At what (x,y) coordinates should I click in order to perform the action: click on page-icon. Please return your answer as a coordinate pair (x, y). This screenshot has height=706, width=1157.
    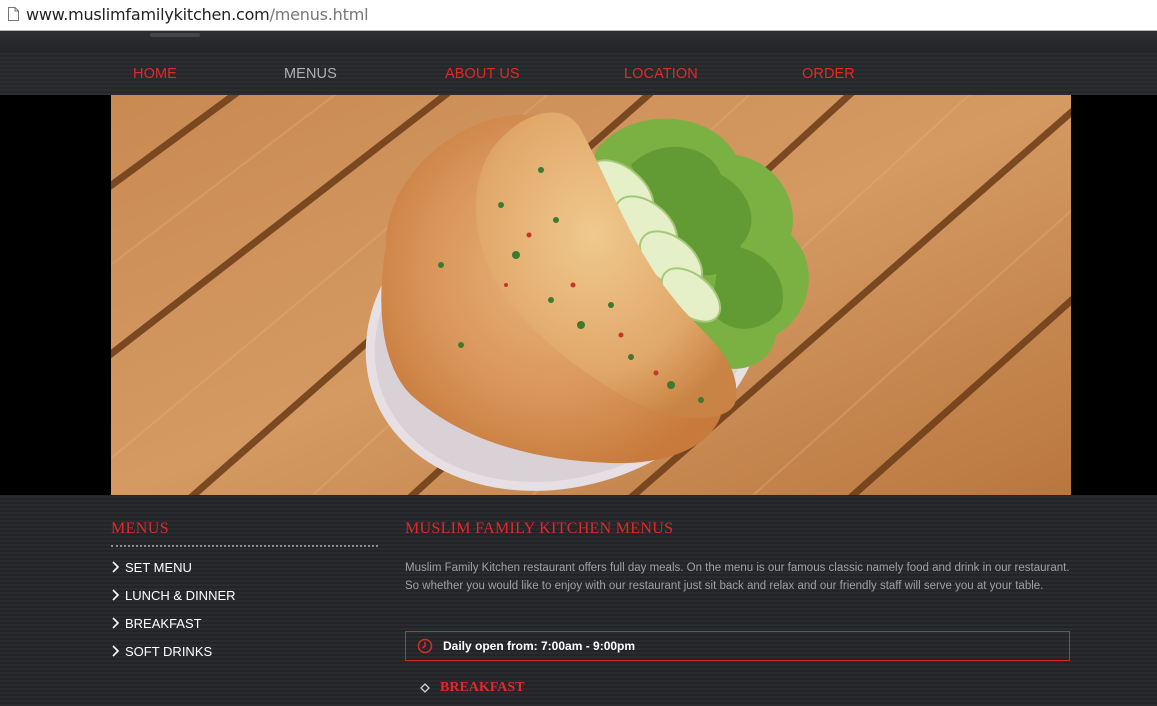
    Looking at the image, I should click on (13, 14).